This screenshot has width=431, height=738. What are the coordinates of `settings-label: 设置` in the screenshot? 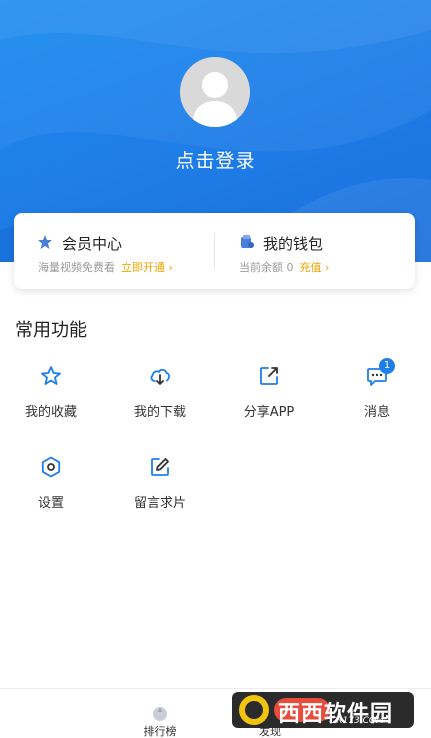 It's located at (50, 503).